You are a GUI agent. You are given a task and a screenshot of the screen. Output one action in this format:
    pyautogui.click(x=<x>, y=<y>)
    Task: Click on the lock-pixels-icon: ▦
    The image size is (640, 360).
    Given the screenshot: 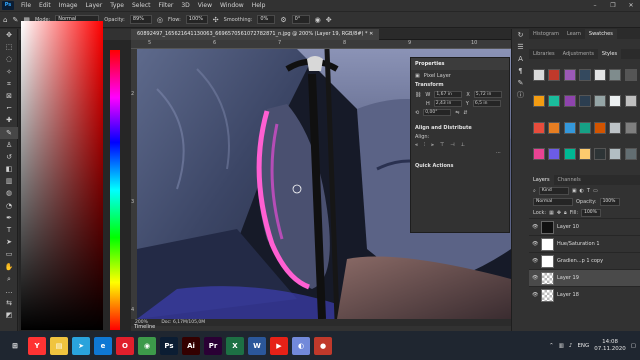 What is the action you would take?
    pyautogui.click(x=551, y=213)
    